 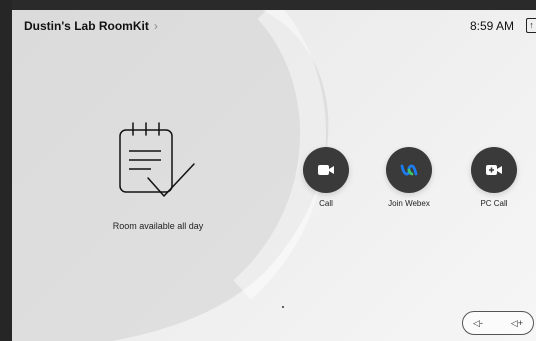 I want to click on calendar-check-icon, so click(x=157, y=159).